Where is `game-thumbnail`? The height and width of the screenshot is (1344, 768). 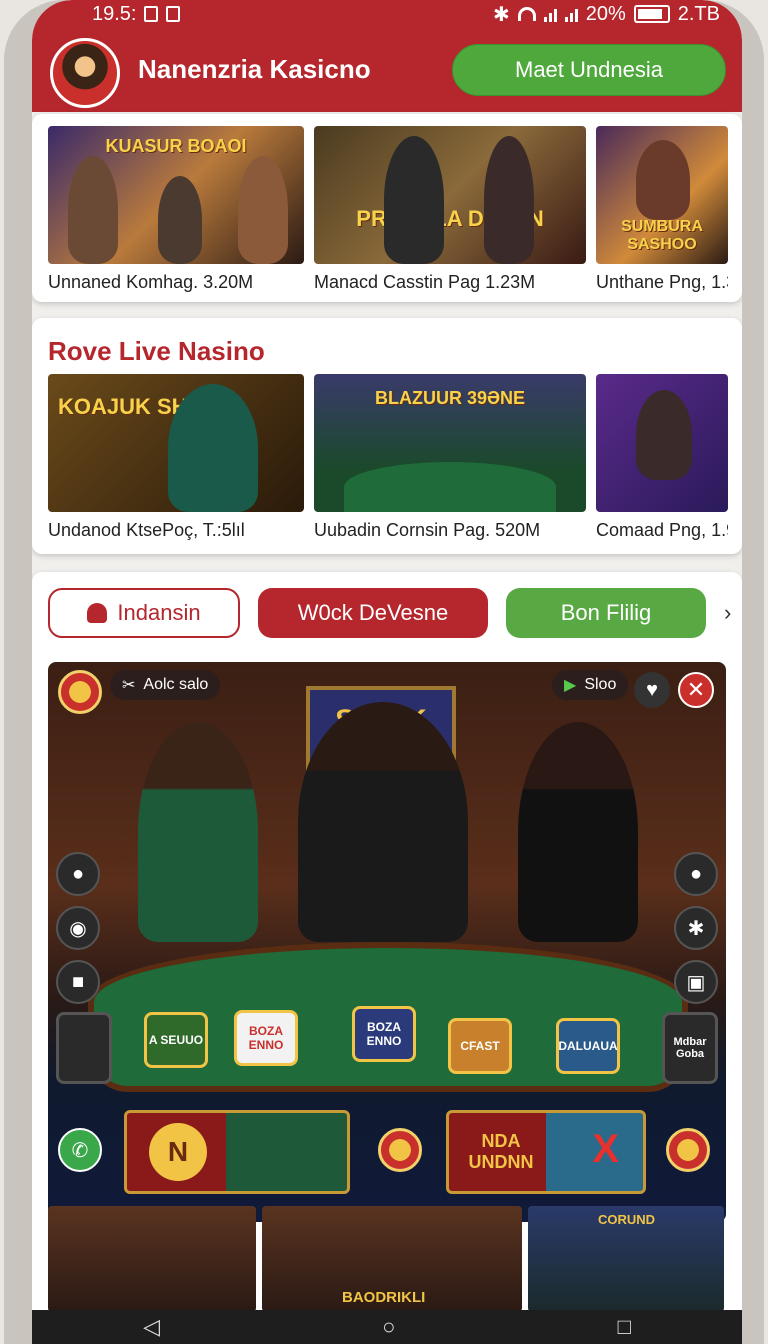 game-thumbnail is located at coordinates (662, 443).